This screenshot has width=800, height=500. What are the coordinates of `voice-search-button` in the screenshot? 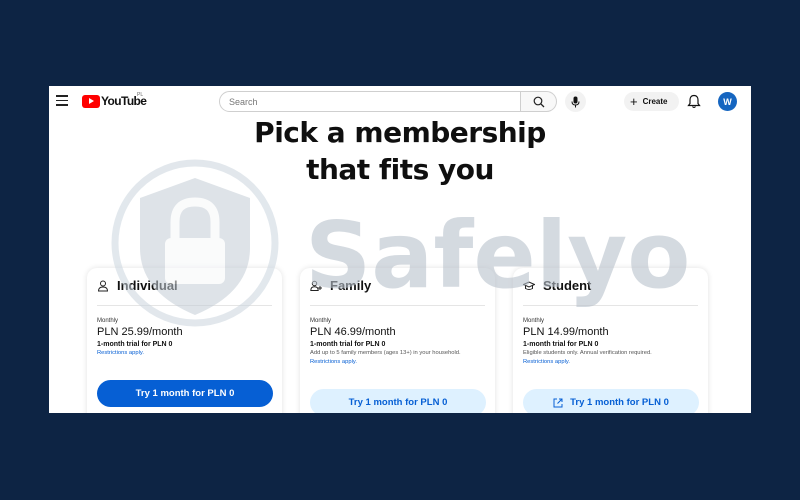 It's located at (575, 101).